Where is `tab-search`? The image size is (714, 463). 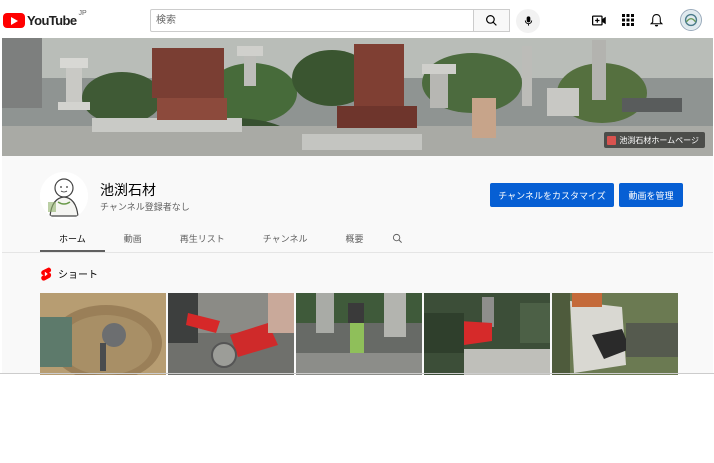
tab-search is located at coordinates (398, 238).